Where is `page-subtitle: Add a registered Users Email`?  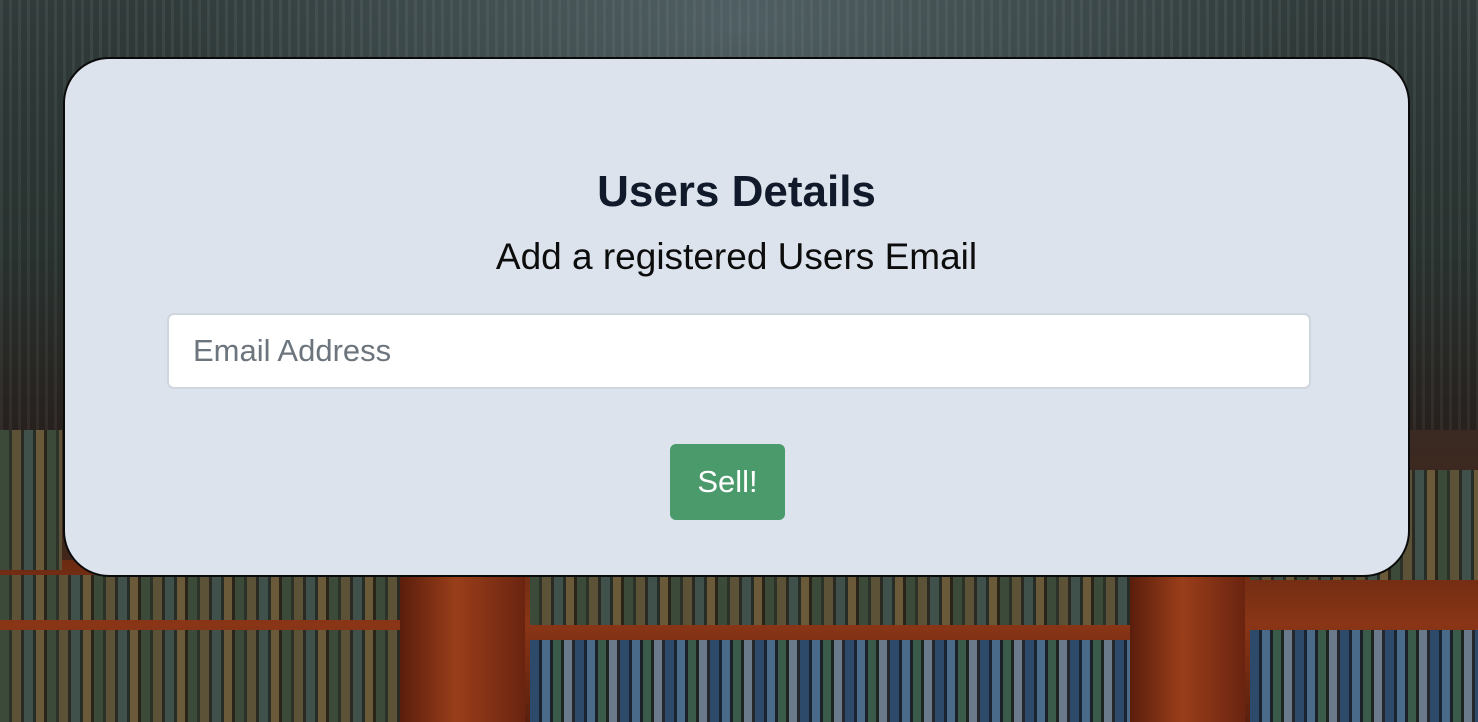
page-subtitle: Add a registered Users Email is located at coordinates (736, 256).